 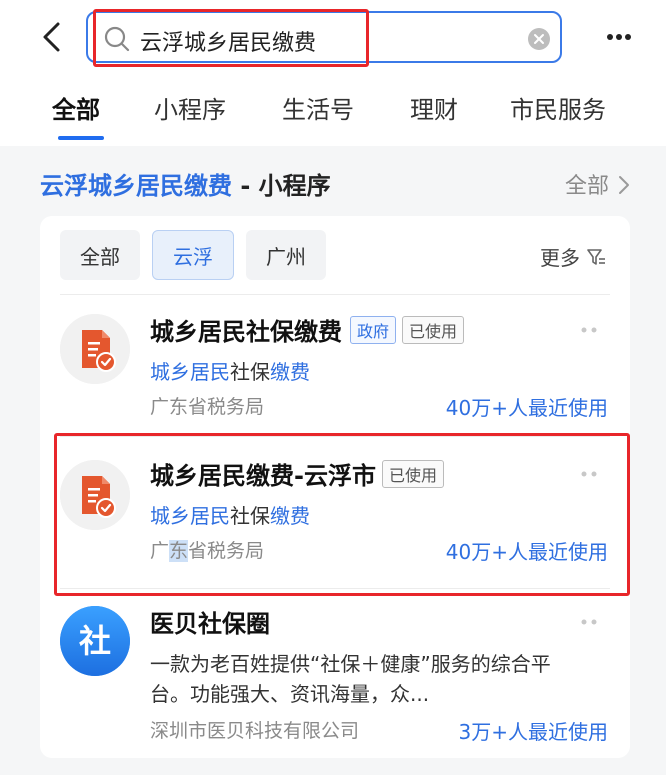 I want to click on filter-more-button: 更多, so click(x=573, y=256).